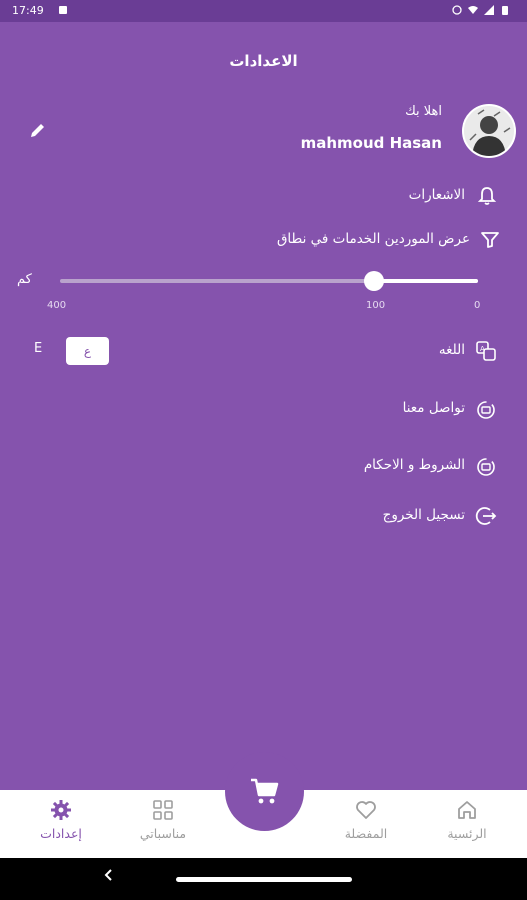 This screenshot has width=527, height=900. I want to click on system-nav-bar, so click(263, 879).